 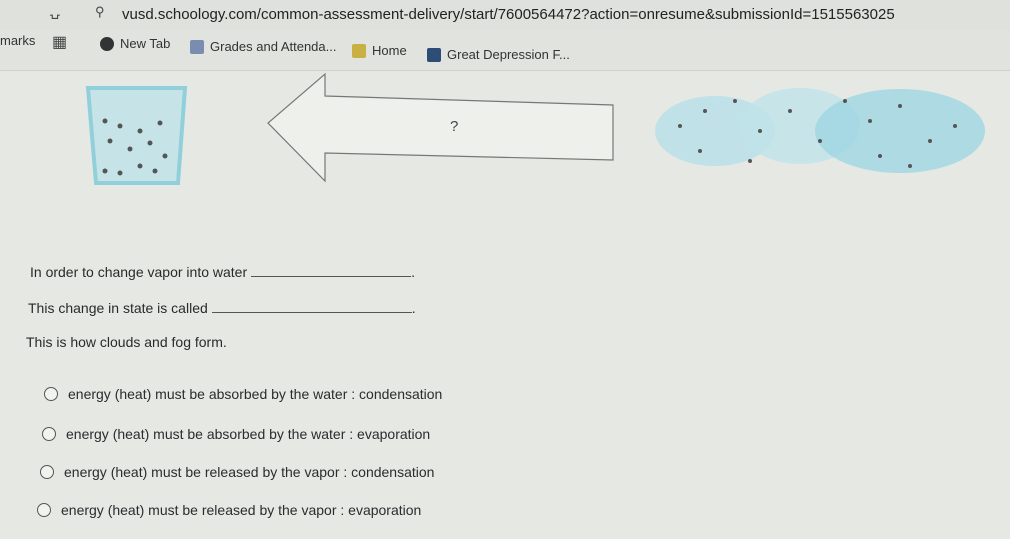 I want to click on grades-icon, so click(x=197, y=46).